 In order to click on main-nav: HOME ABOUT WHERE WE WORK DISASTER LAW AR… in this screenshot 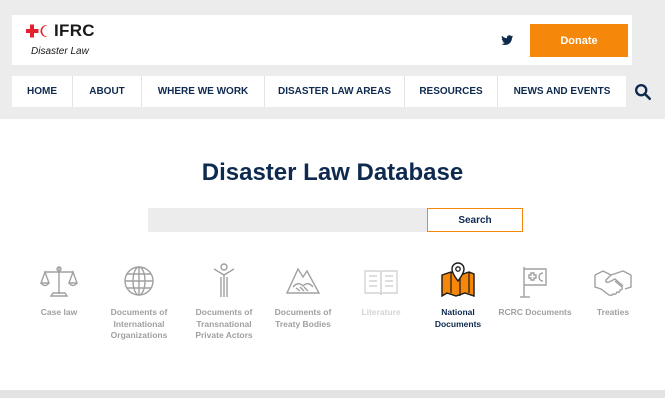, I will do `click(319, 91)`.